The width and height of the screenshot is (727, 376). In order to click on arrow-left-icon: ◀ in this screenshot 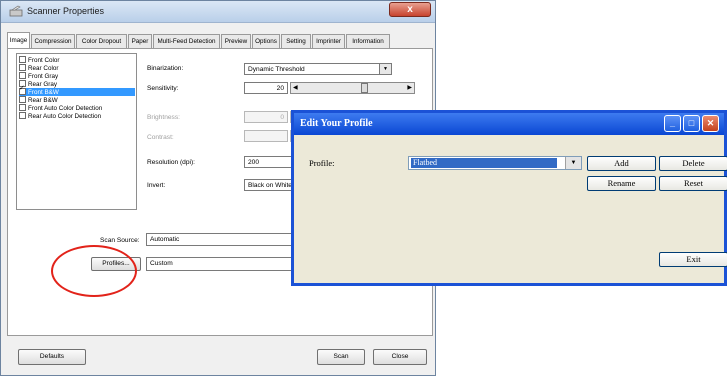, I will do `click(295, 87)`.